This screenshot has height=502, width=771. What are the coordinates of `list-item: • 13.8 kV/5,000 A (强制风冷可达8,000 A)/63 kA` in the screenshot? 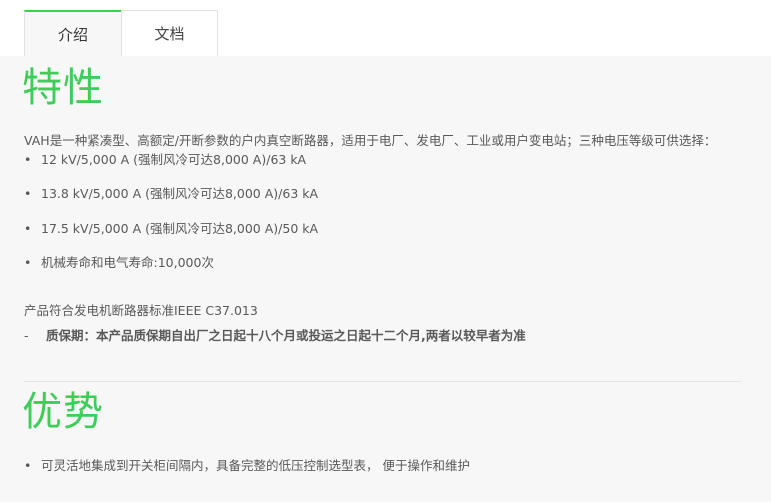 It's located at (171, 194).